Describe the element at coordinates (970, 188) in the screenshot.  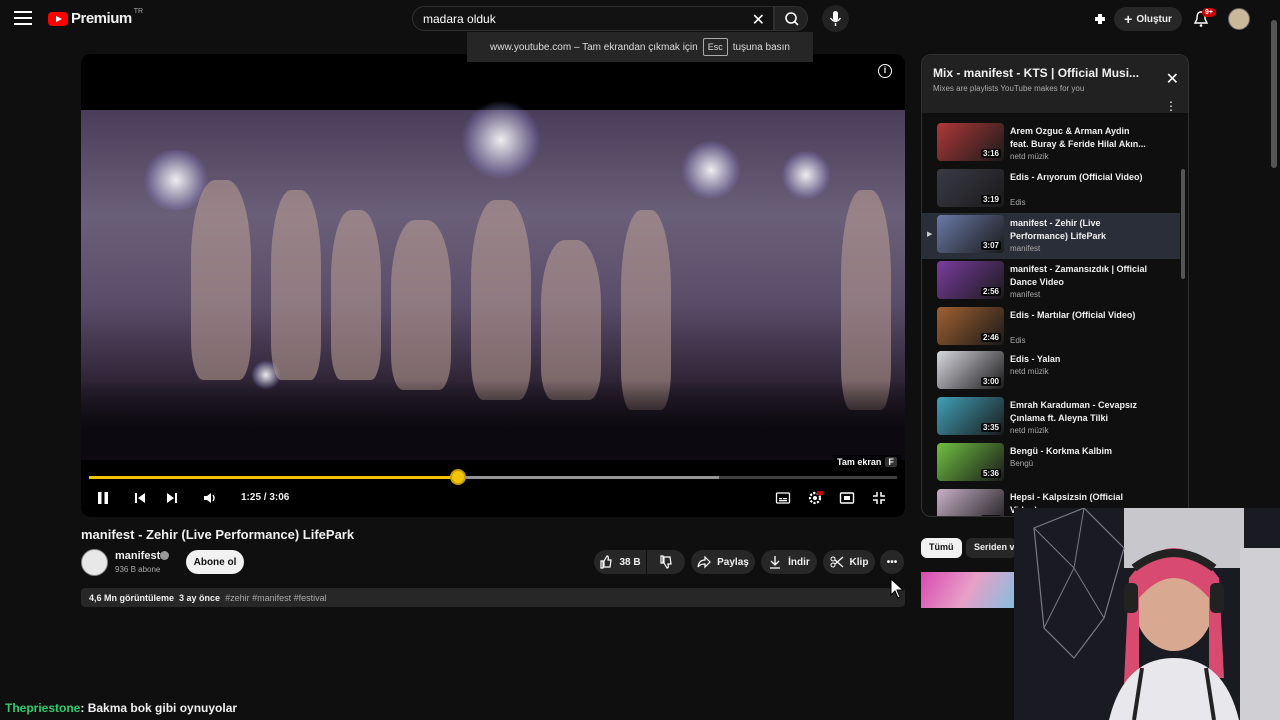
I see `playlist-thumbnail: 3:19` at that location.